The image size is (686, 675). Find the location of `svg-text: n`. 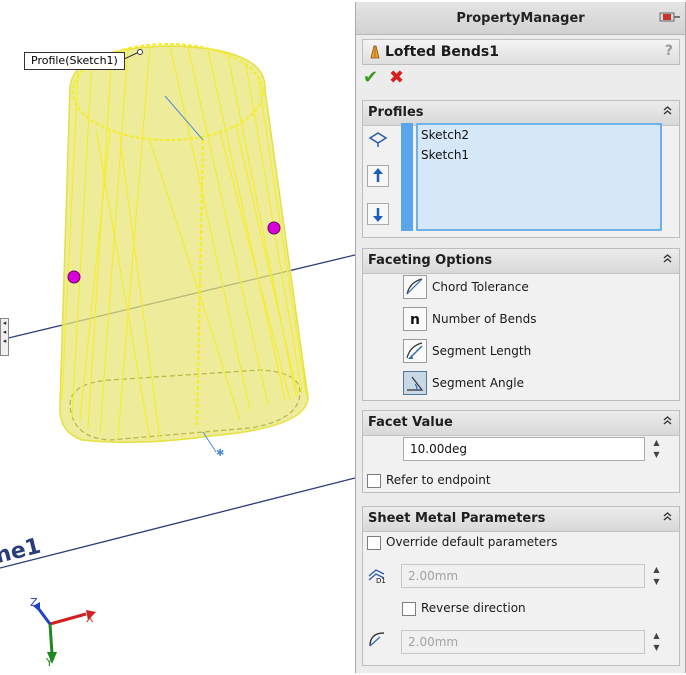

svg-text: n is located at coordinates (415, 320).